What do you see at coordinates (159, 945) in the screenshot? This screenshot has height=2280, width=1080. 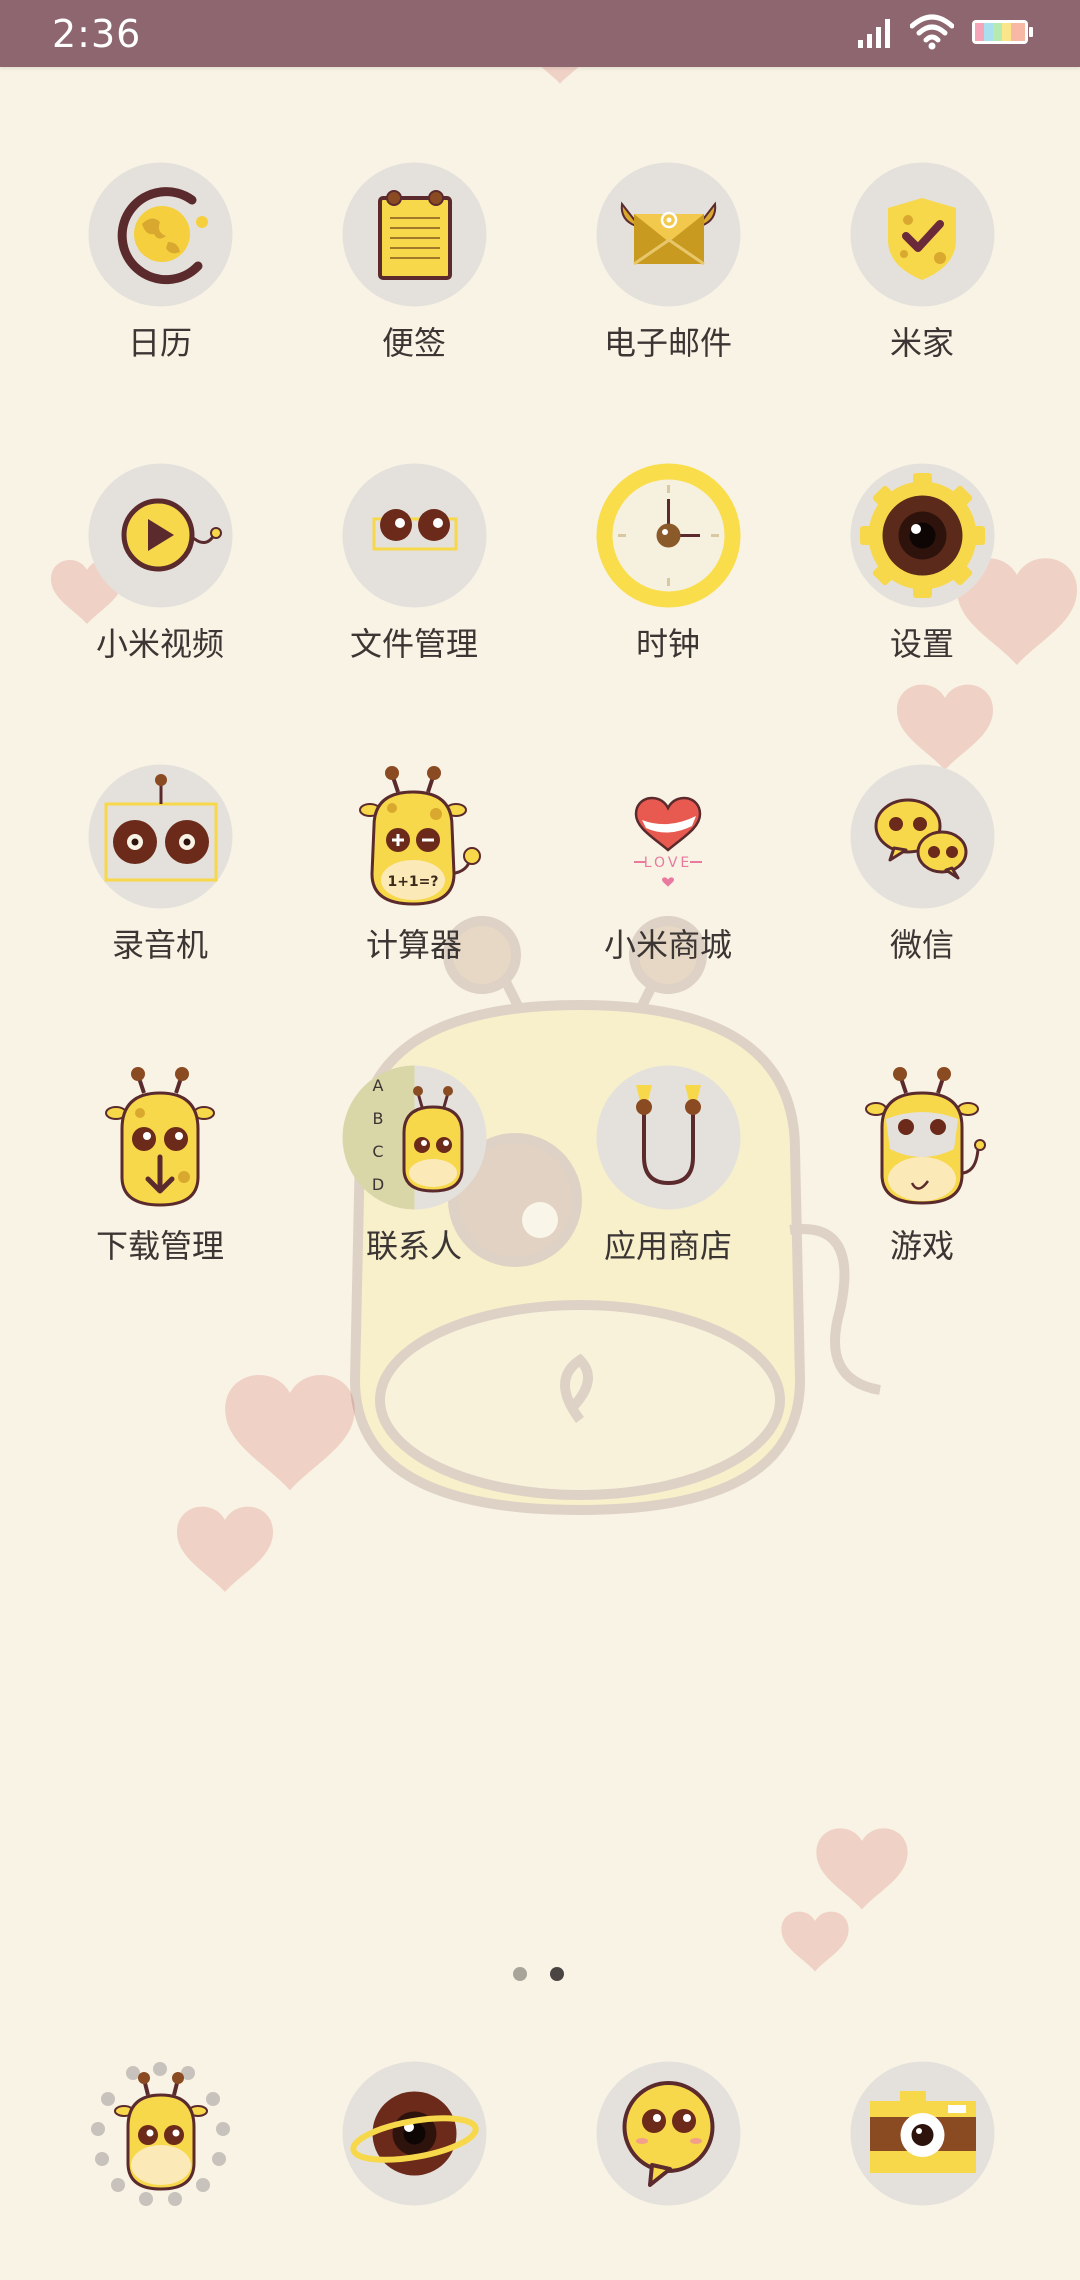 I see `app-label: 录音机` at bounding box center [159, 945].